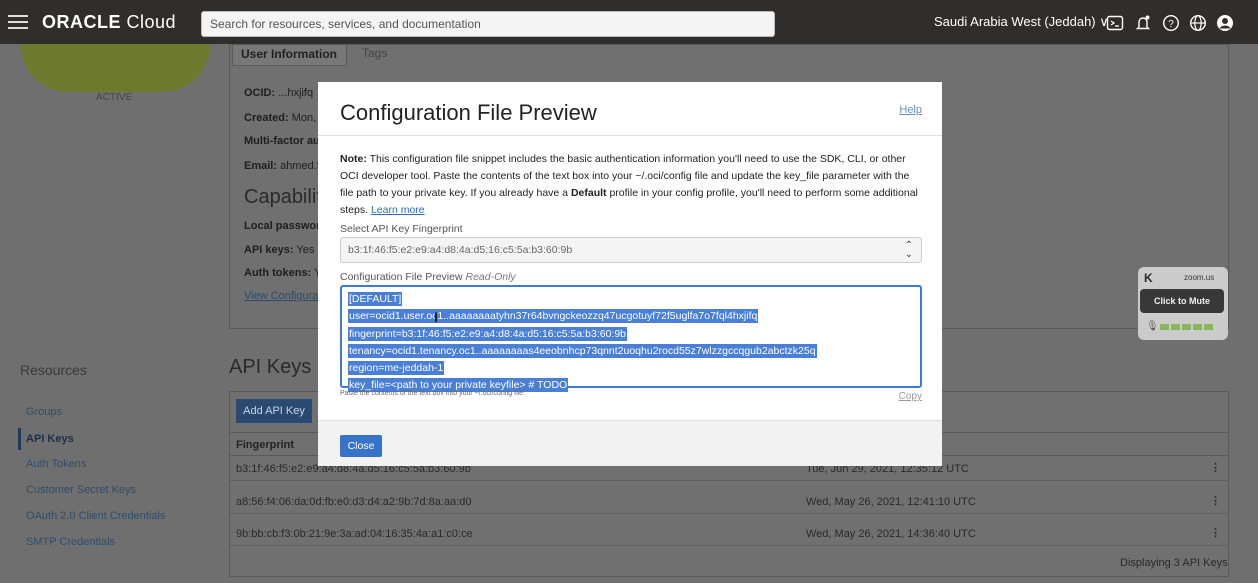 The height and width of the screenshot is (583, 1258). What do you see at coordinates (282, 296) in the screenshot?
I see `view-configuration-link: View Configurat` at bounding box center [282, 296].